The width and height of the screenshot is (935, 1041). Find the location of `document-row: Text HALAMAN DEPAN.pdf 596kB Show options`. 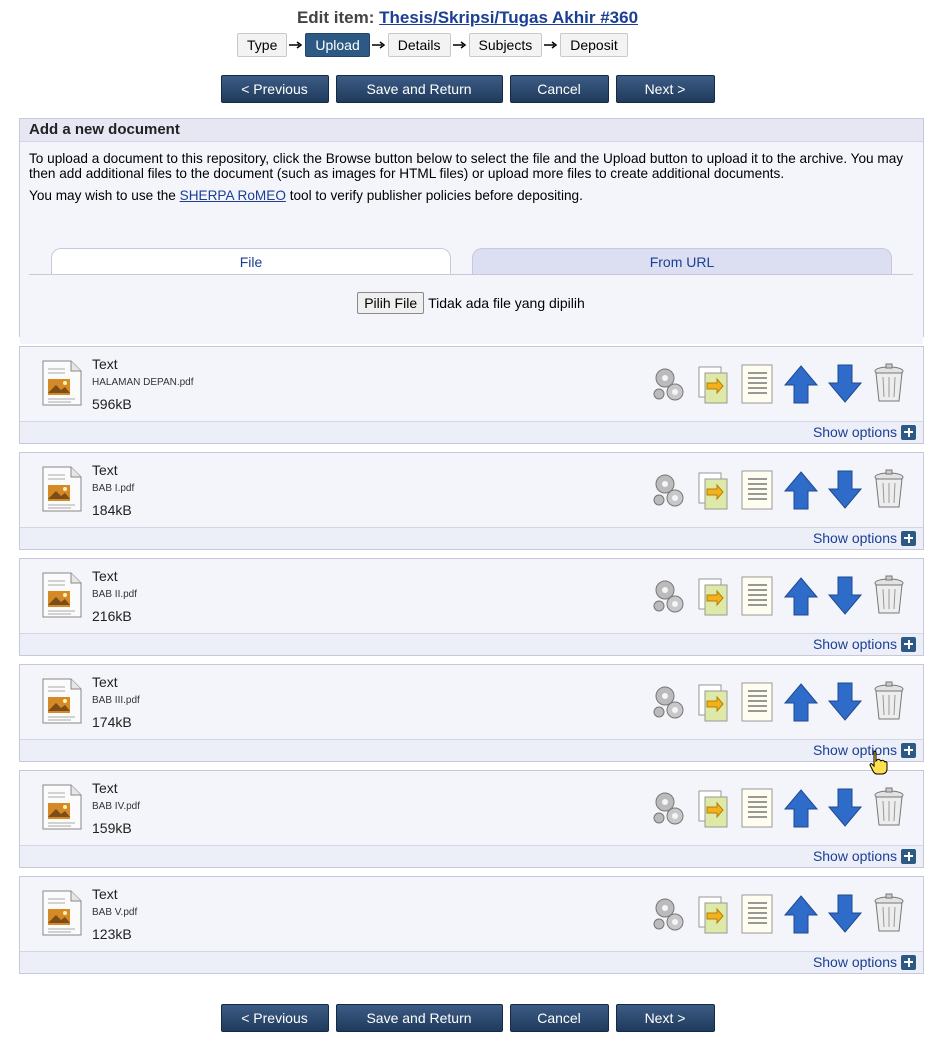

document-row: Text HALAMAN DEPAN.pdf 596kB Show options is located at coordinates (471, 395).